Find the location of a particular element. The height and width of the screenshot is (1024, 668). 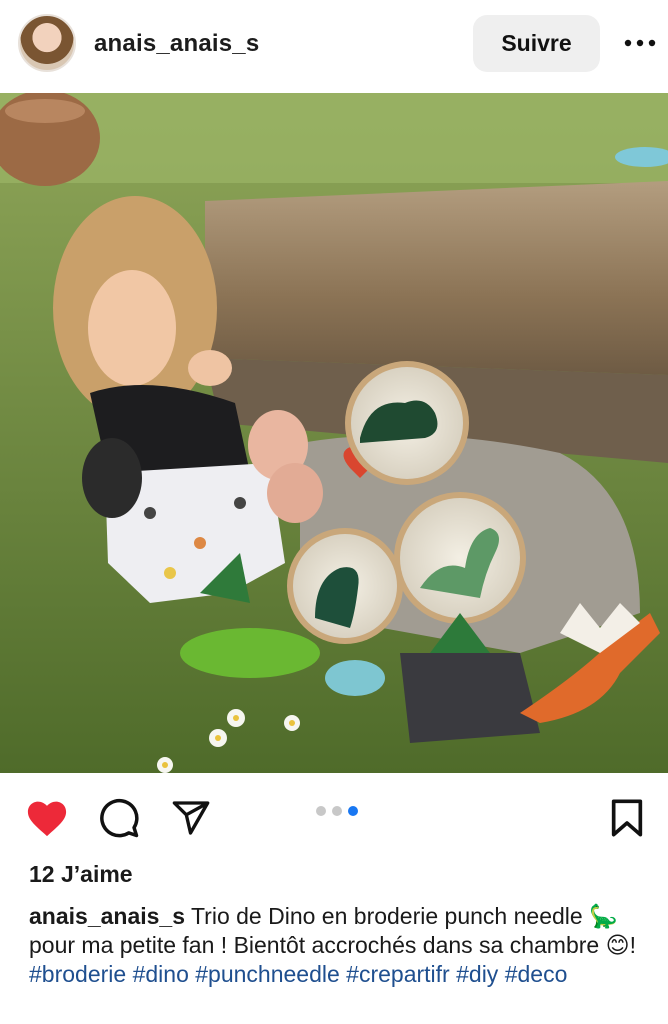

more-horizontal-icon is located at coordinates (640, 43).